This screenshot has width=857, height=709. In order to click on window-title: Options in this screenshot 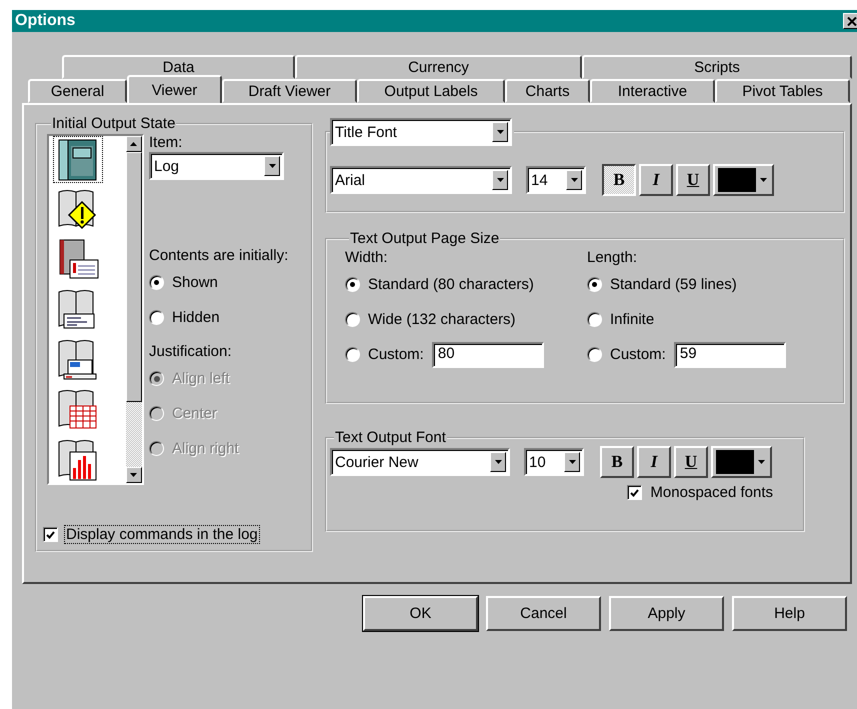, I will do `click(45, 21)`.